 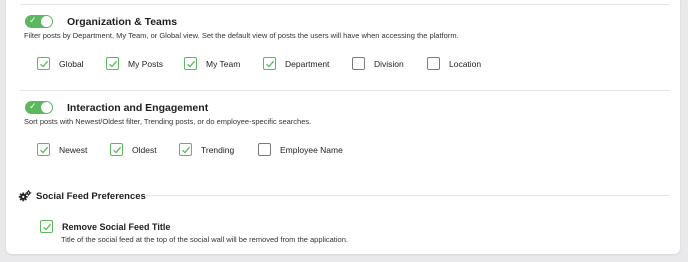 I want to click on org-option-my-posts: My Posts, so click(x=134, y=63).